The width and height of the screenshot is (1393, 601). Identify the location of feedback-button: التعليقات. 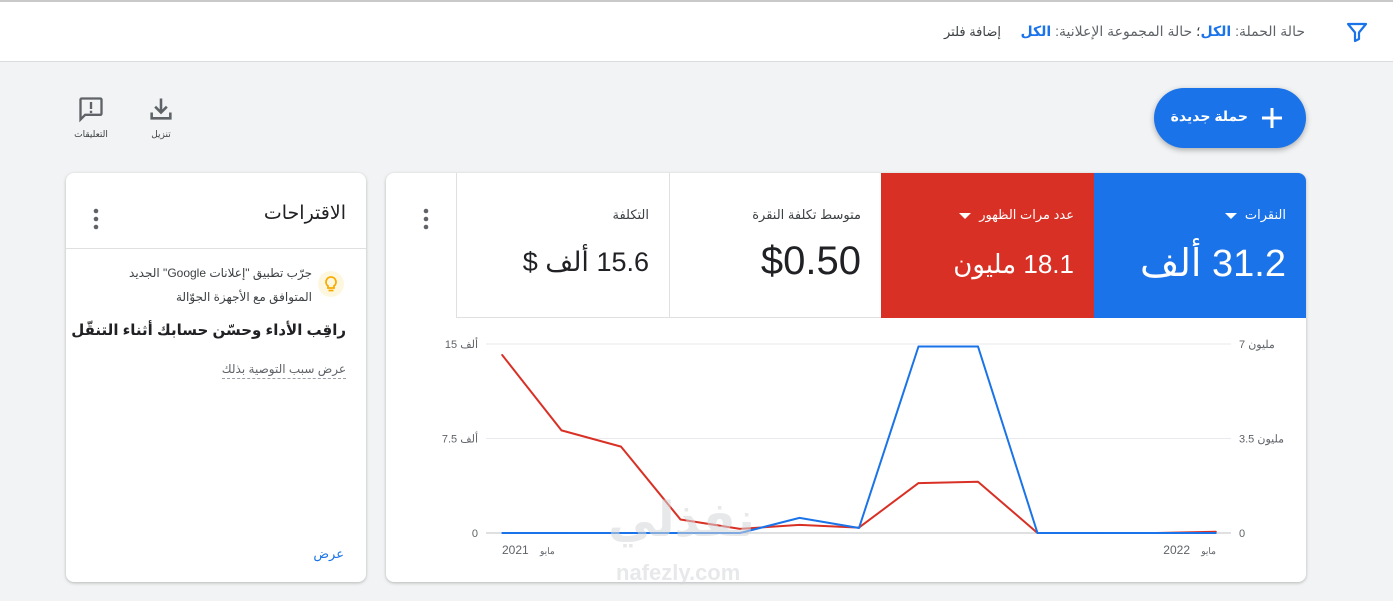
(91, 117).